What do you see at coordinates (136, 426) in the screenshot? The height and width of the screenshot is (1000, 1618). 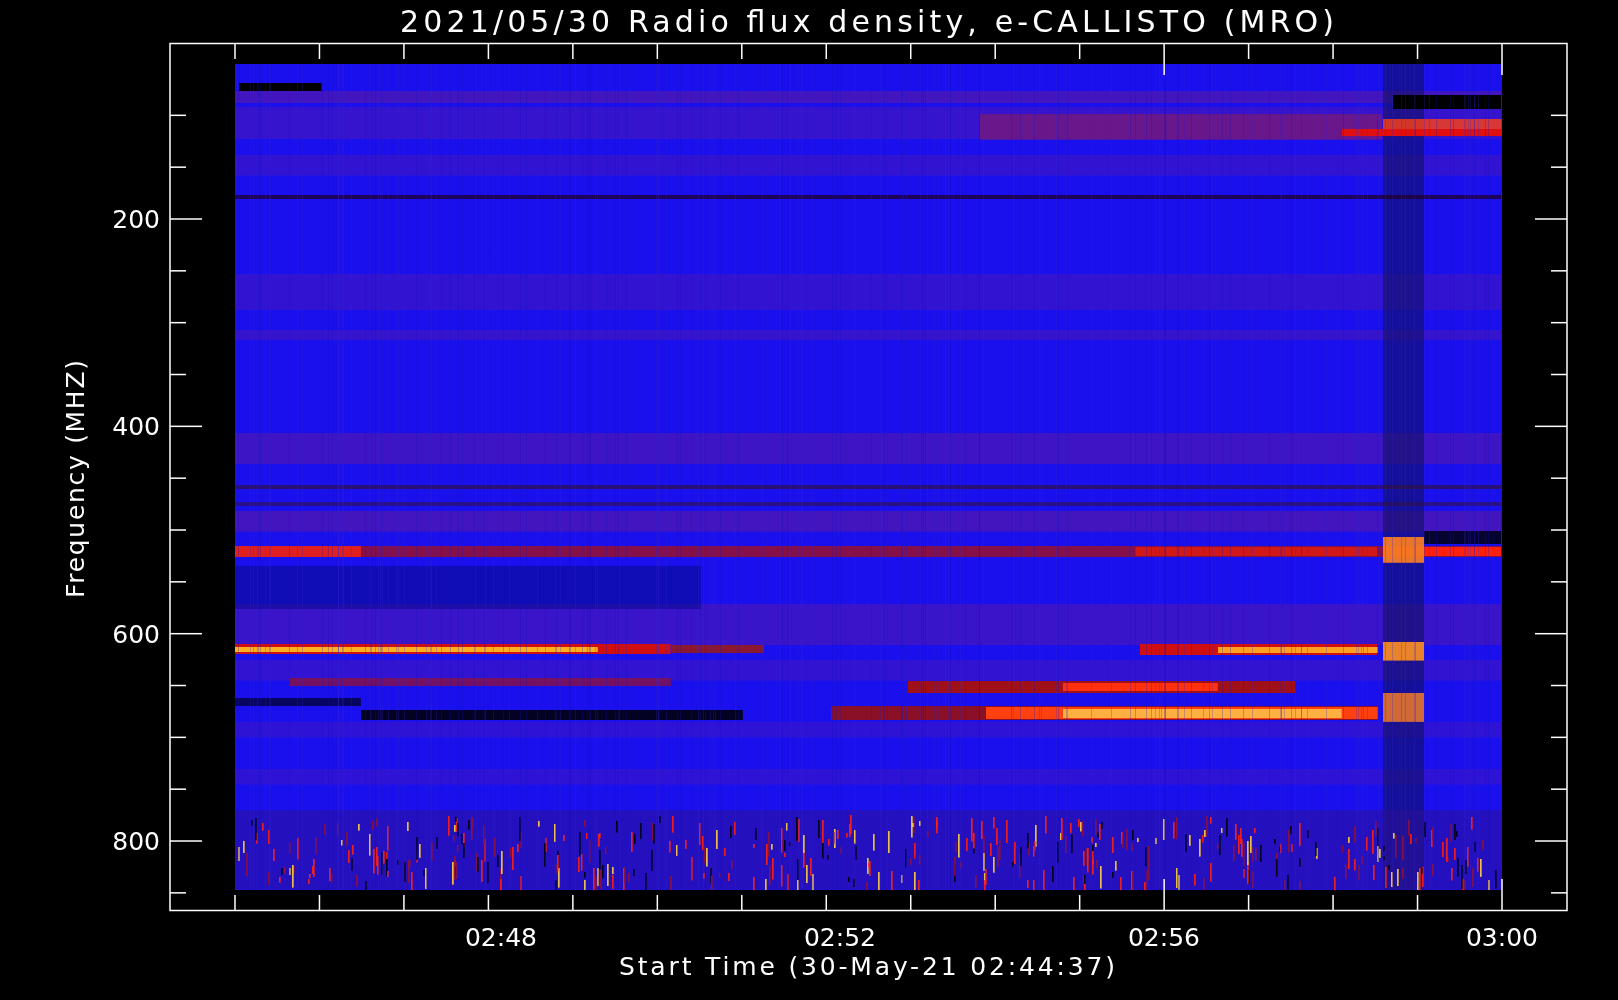 I see `y-tick-label: 400` at bounding box center [136, 426].